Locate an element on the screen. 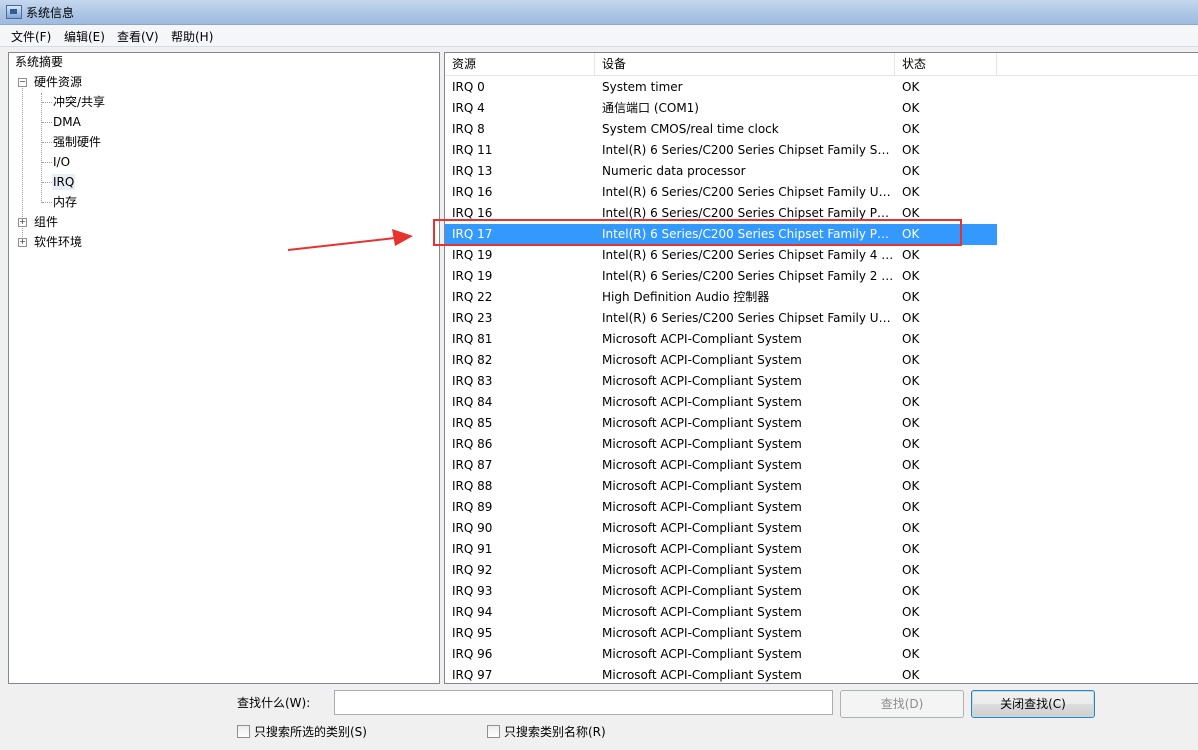 The height and width of the screenshot is (750, 1198). close-find-button: 关闭查找(C) is located at coordinates (1033, 704).